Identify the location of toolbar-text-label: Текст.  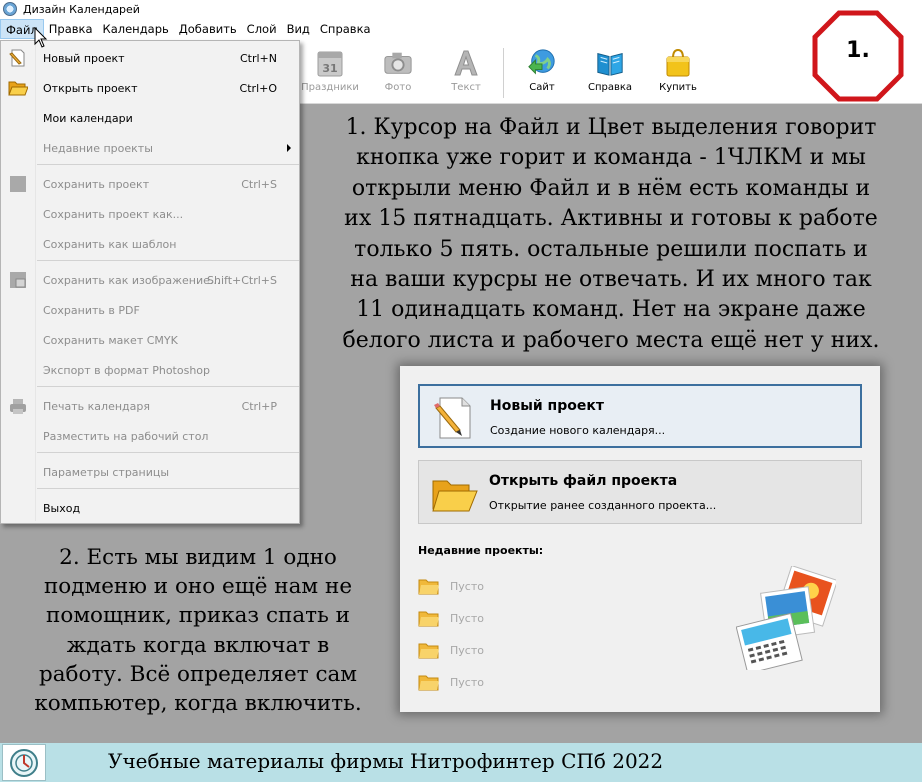
(466, 87).